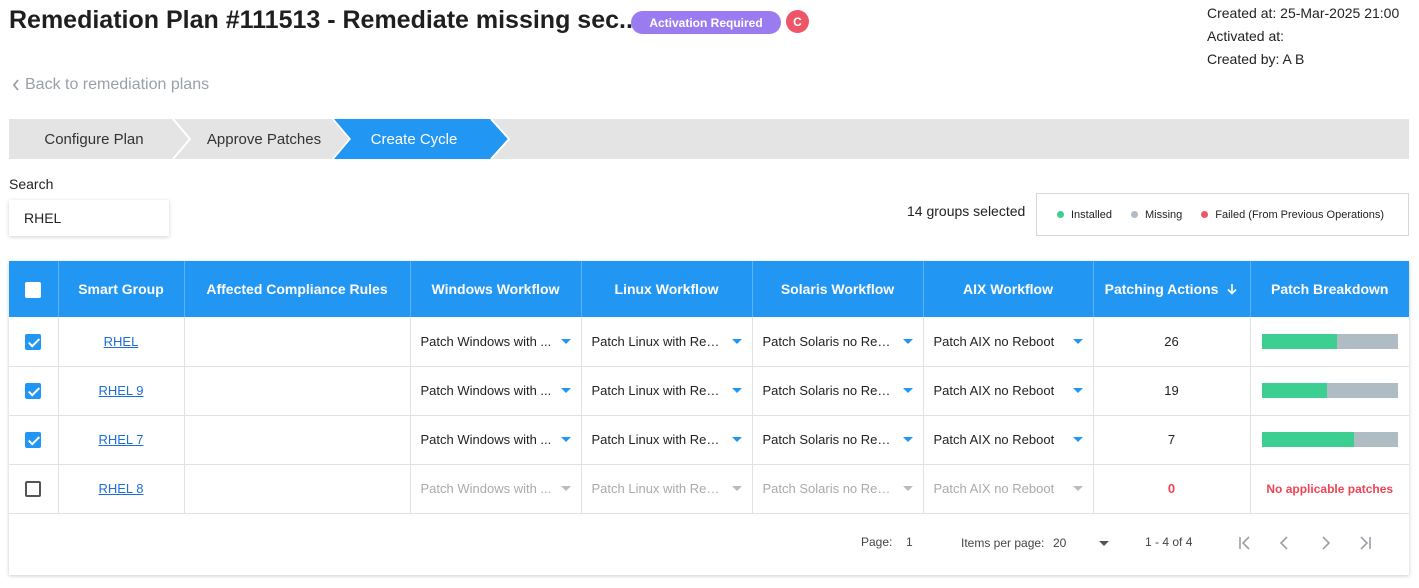 The image size is (1419, 588). I want to click on header-patching-actions-label: Patching Actions, so click(1161, 289).